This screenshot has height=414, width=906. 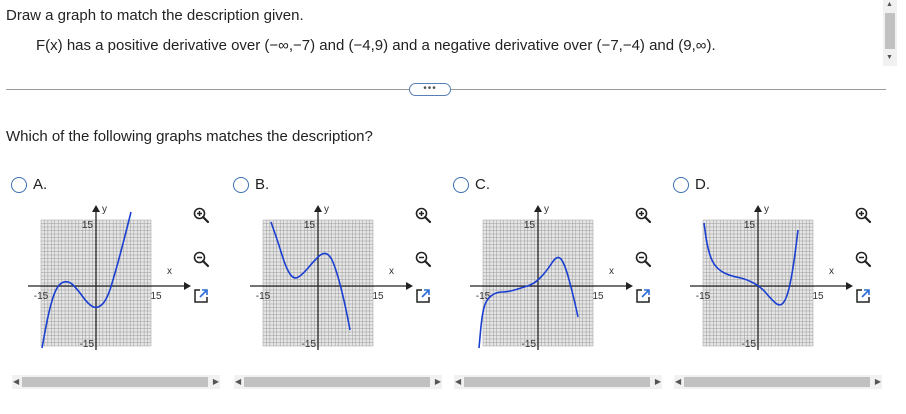 I want to click on scroll-down-arrow-icon: ▼, so click(x=889, y=57).